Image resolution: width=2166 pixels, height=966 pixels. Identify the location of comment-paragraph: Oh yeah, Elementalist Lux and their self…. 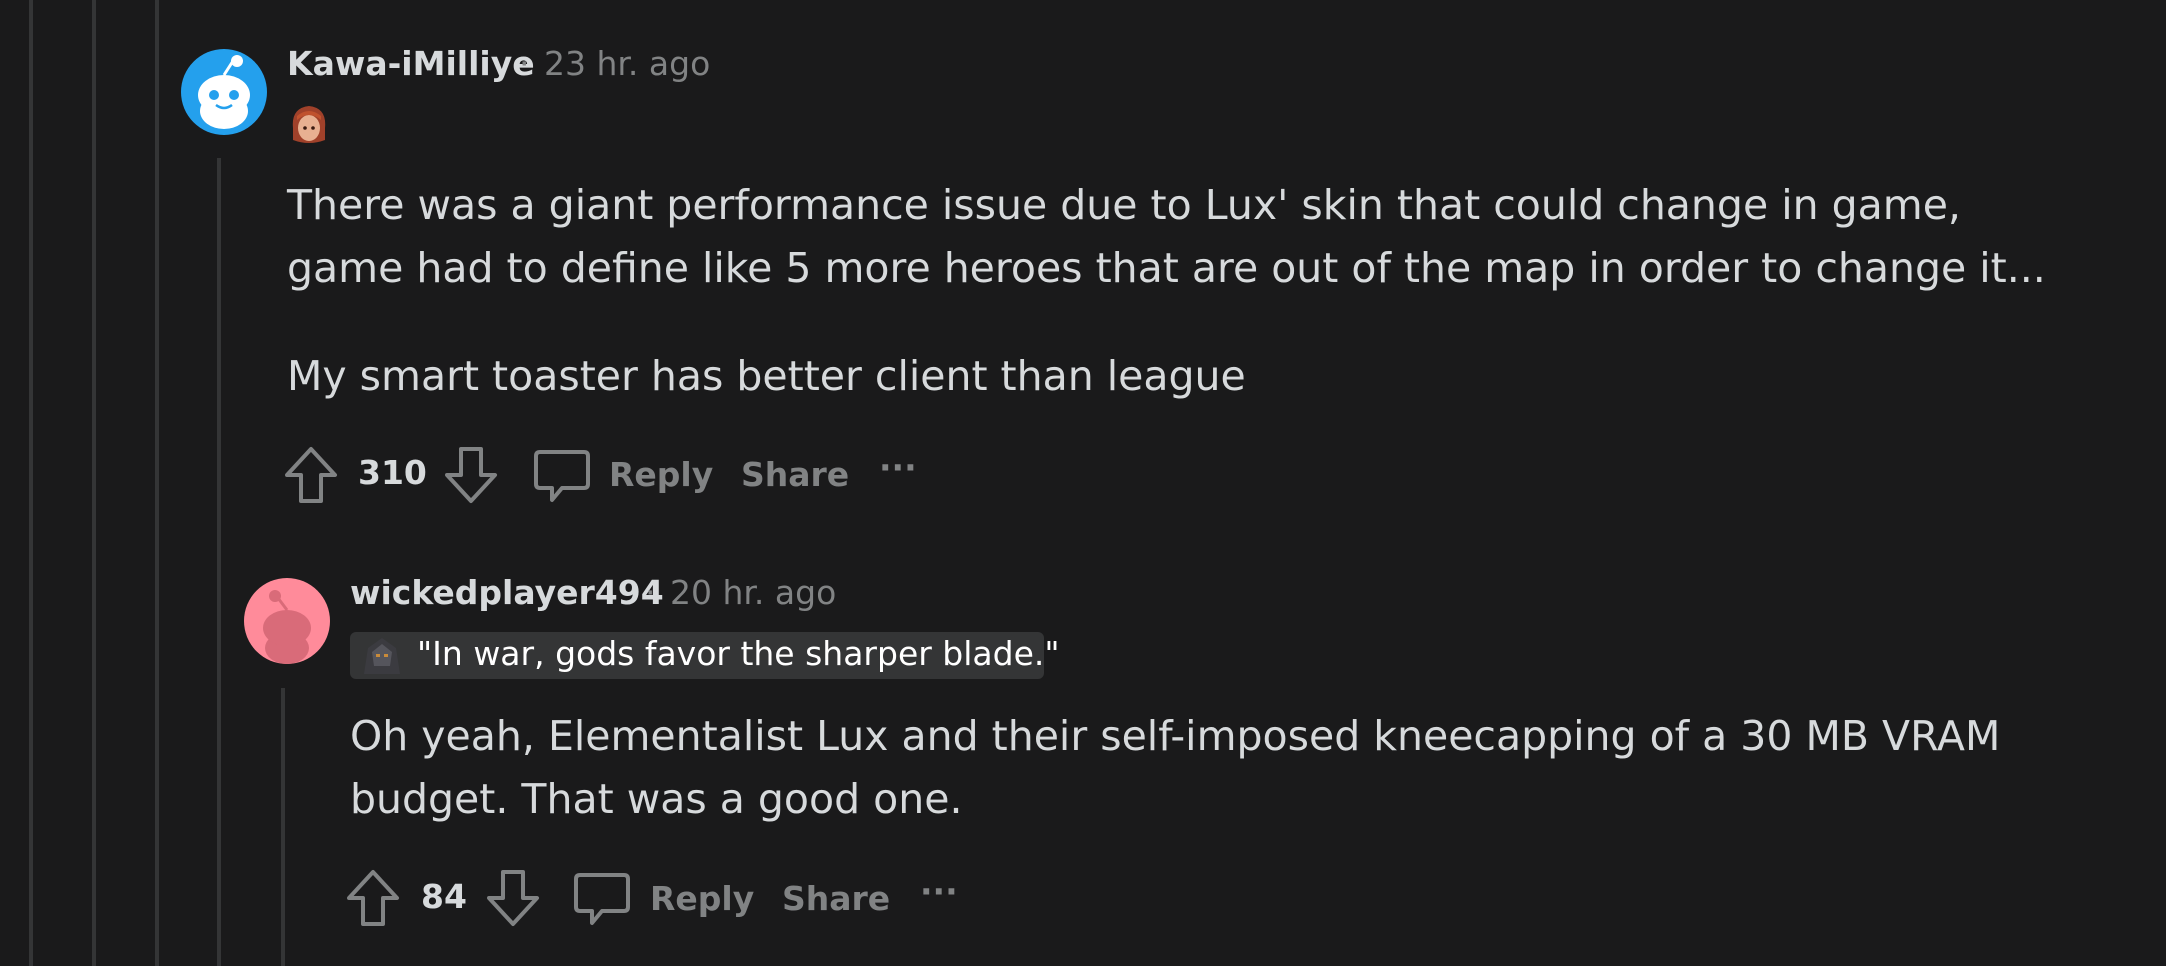
(1175, 767).